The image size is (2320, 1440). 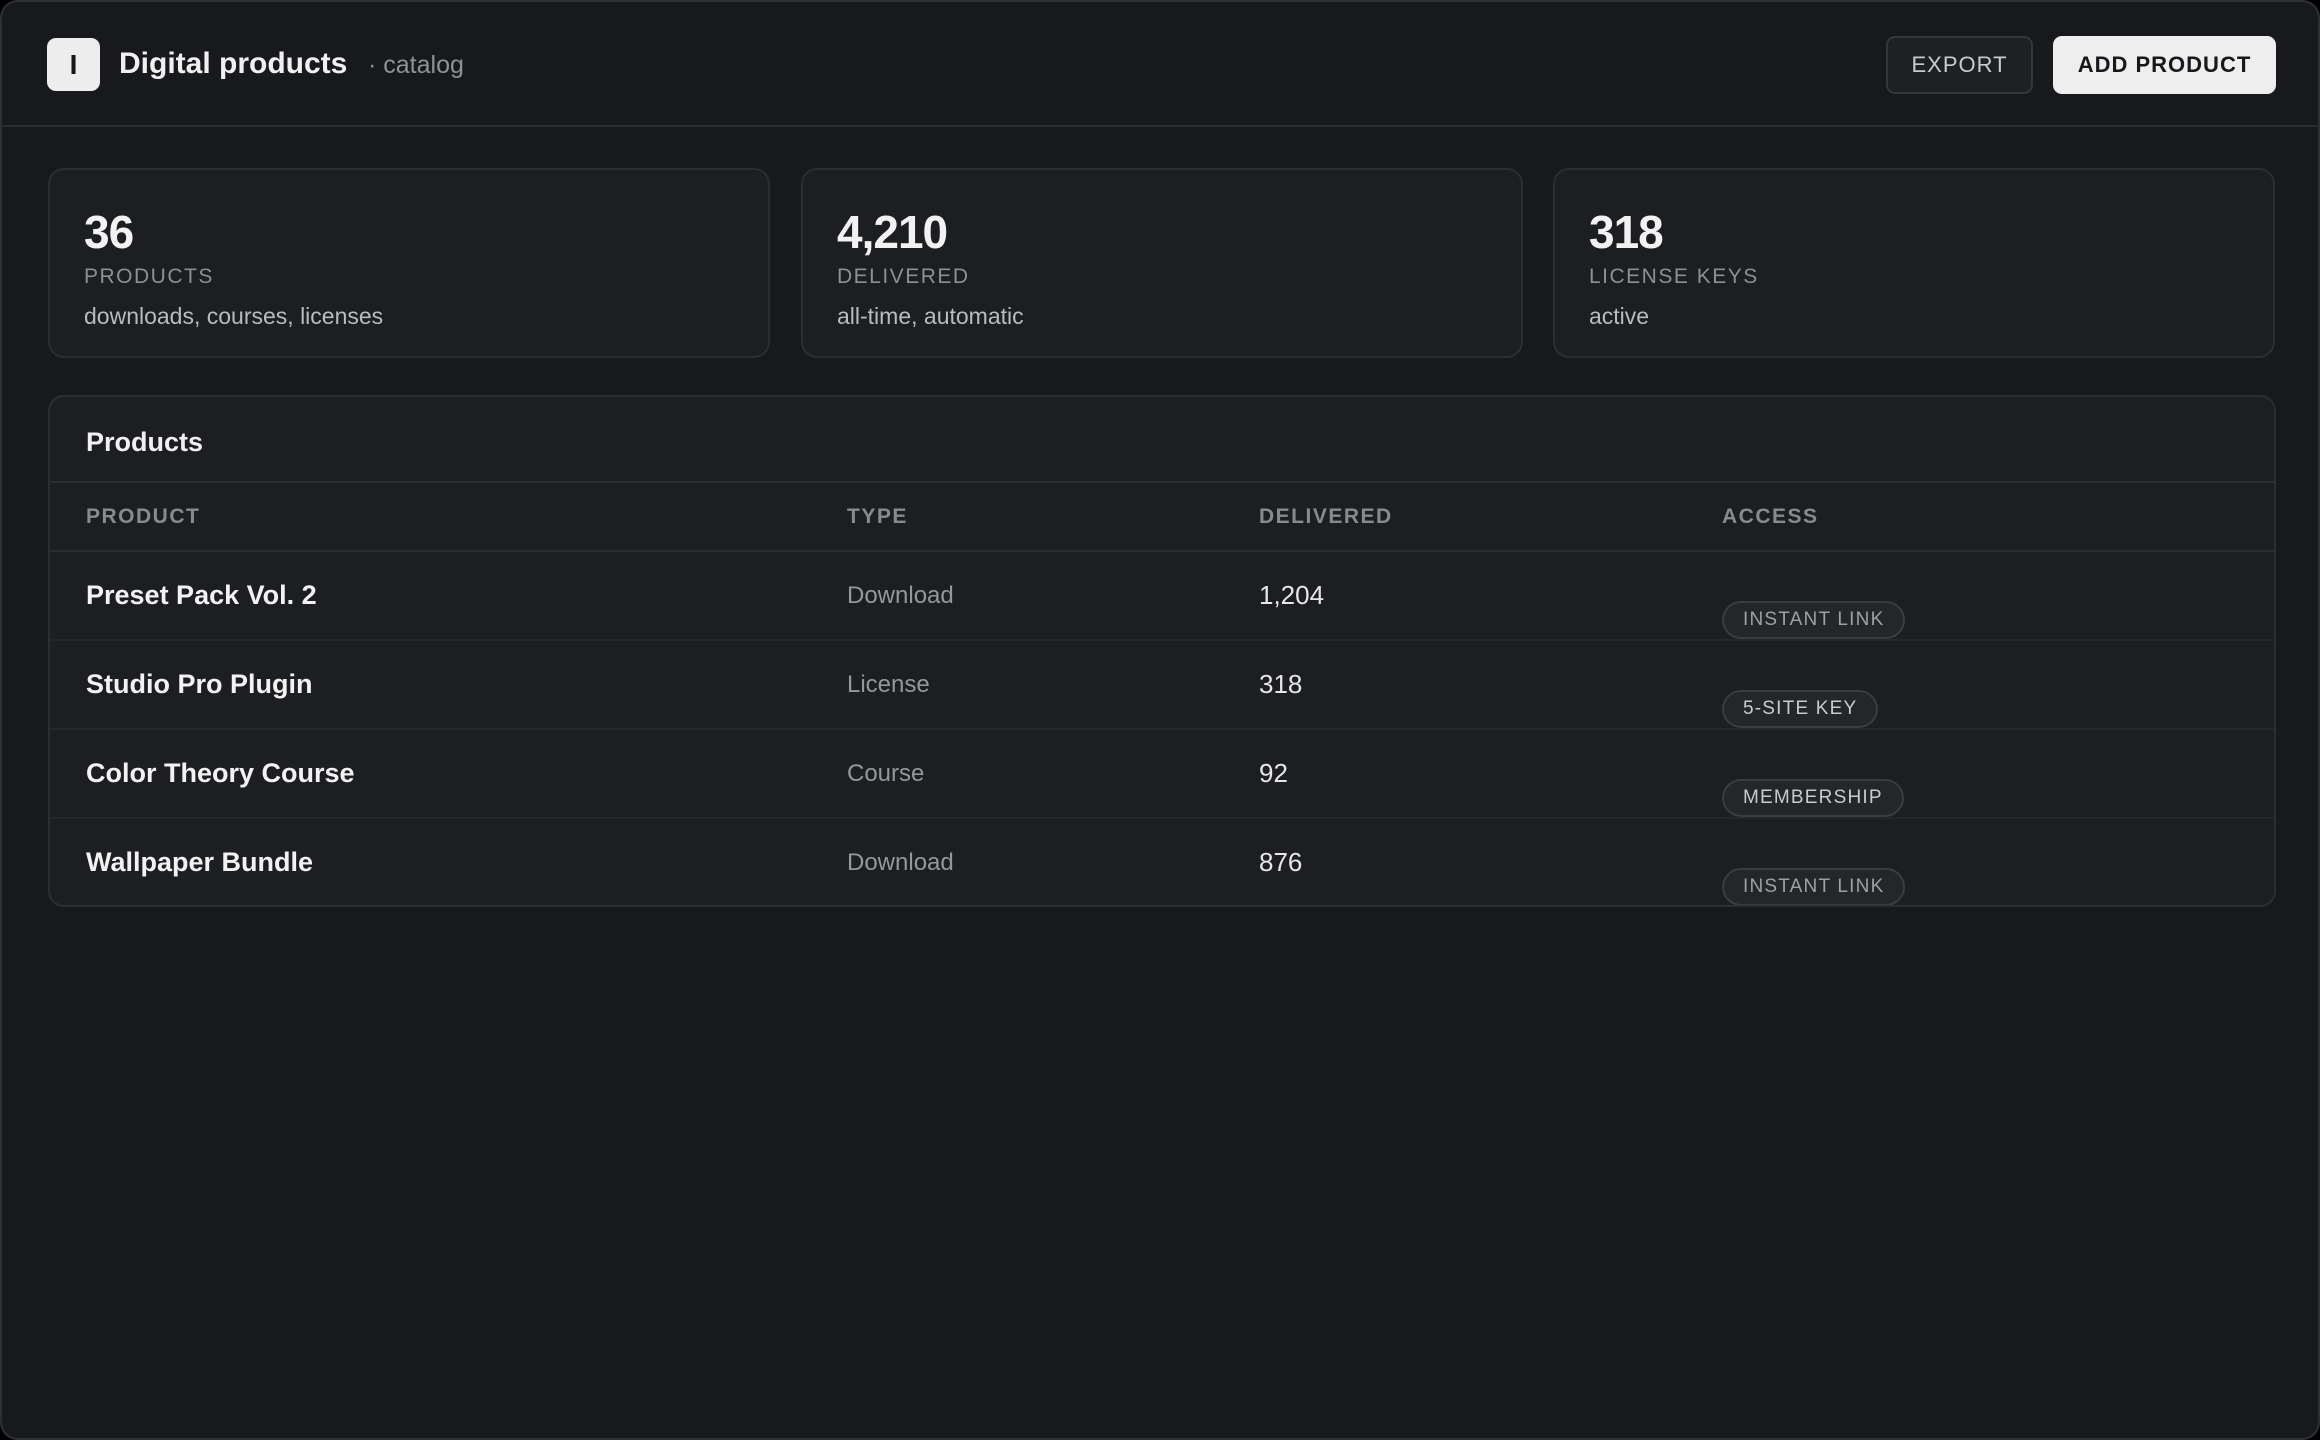 What do you see at coordinates (149, 276) in the screenshot?
I see `stat-label: PRODUCTS` at bounding box center [149, 276].